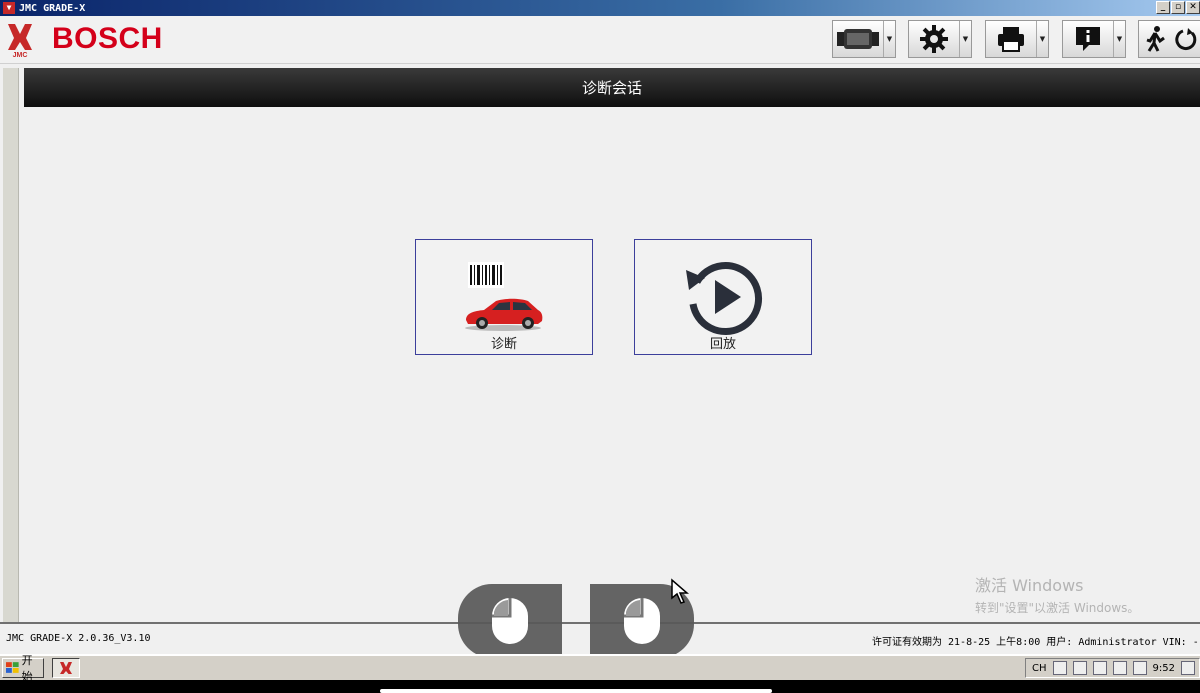  Describe the element at coordinates (1079, 668) in the screenshot. I see `shield-icon` at that location.